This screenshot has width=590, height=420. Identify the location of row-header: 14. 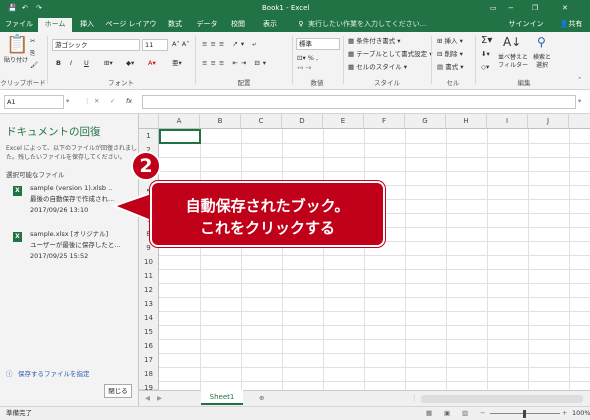
(149, 318).